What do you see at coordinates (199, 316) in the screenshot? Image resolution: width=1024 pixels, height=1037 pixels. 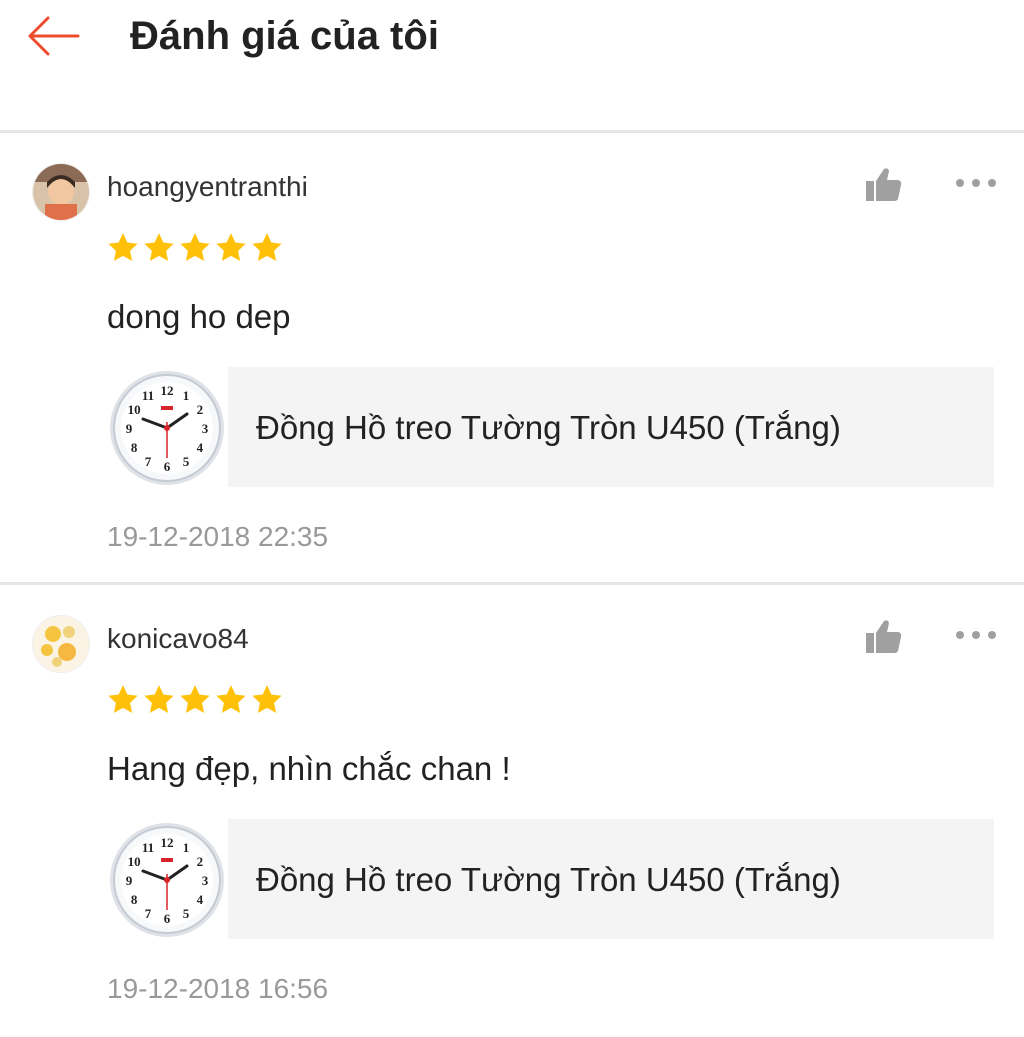 I see `review-comment: dong ho dep` at bounding box center [199, 316].